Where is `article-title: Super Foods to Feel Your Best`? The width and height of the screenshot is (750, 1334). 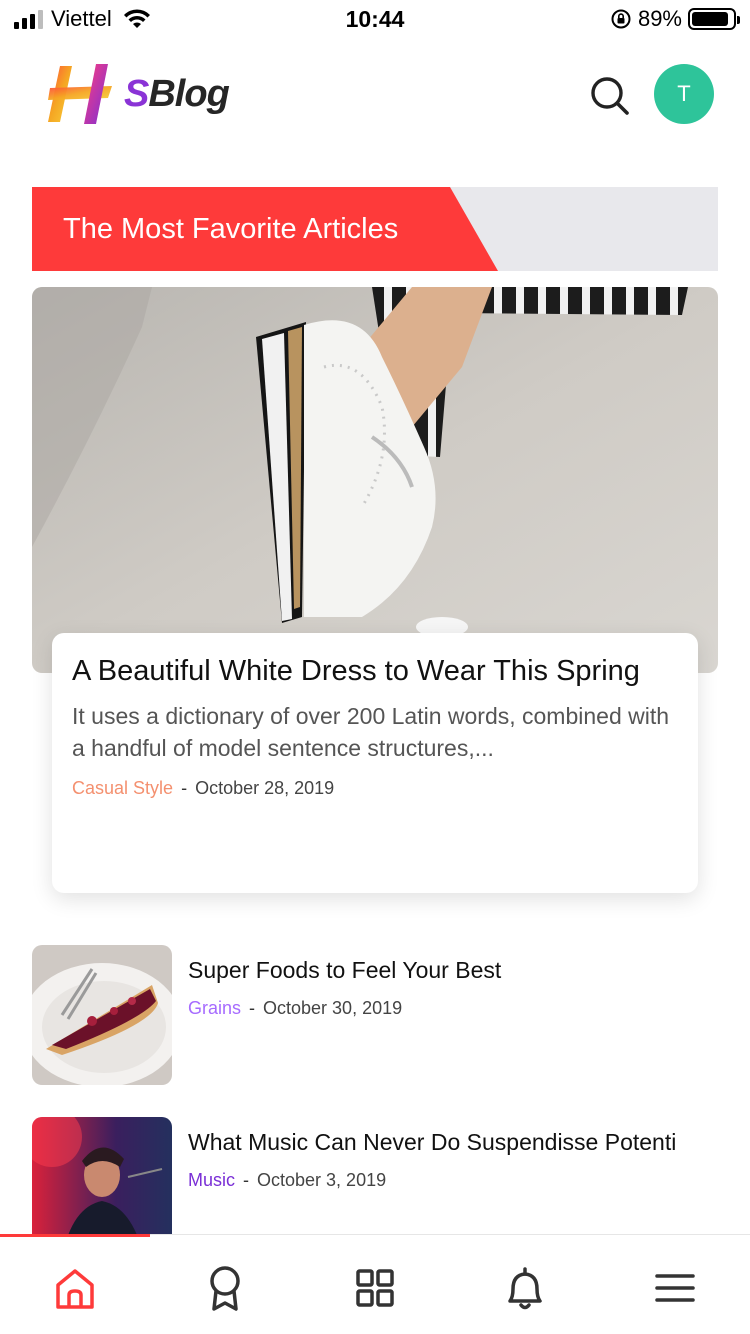 article-title: Super Foods to Feel Your Best is located at coordinates (453, 970).